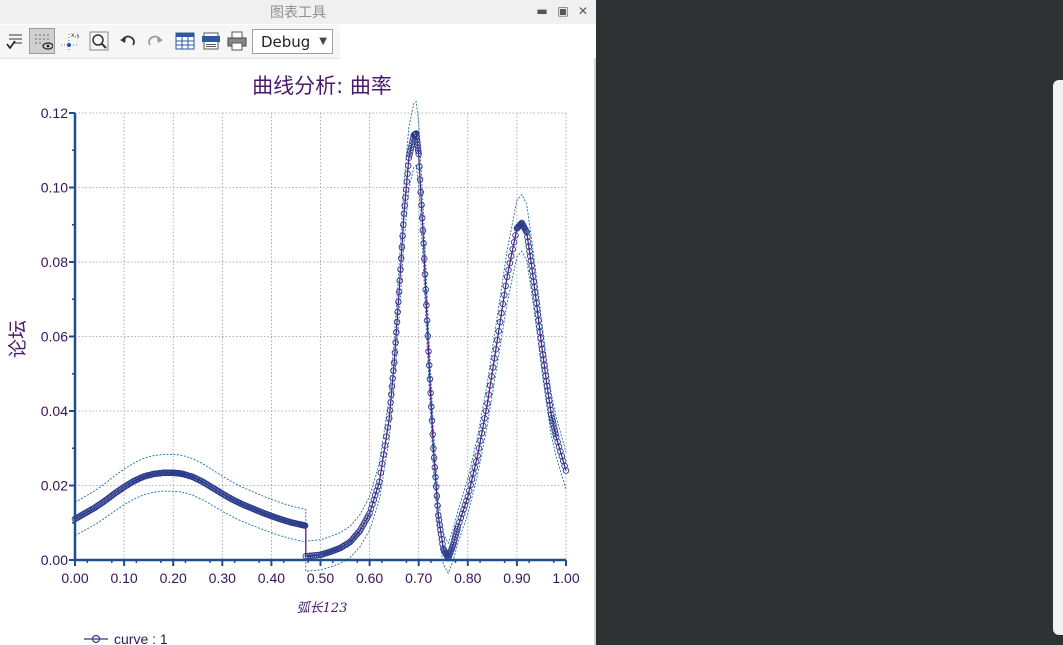  What do you see at coordinates (54, 560) in the screenshot?
I see `y-tick-label: 0.00` at bounding box center [54, 560].